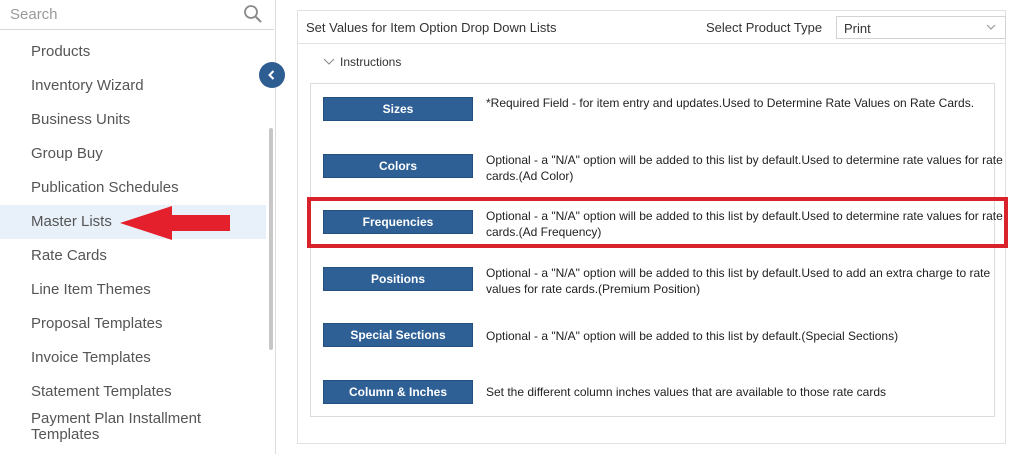 This screenshot has width=1015, height=454. I want to click on sidebar-item-business-units: Business Units, so click(133, 120).